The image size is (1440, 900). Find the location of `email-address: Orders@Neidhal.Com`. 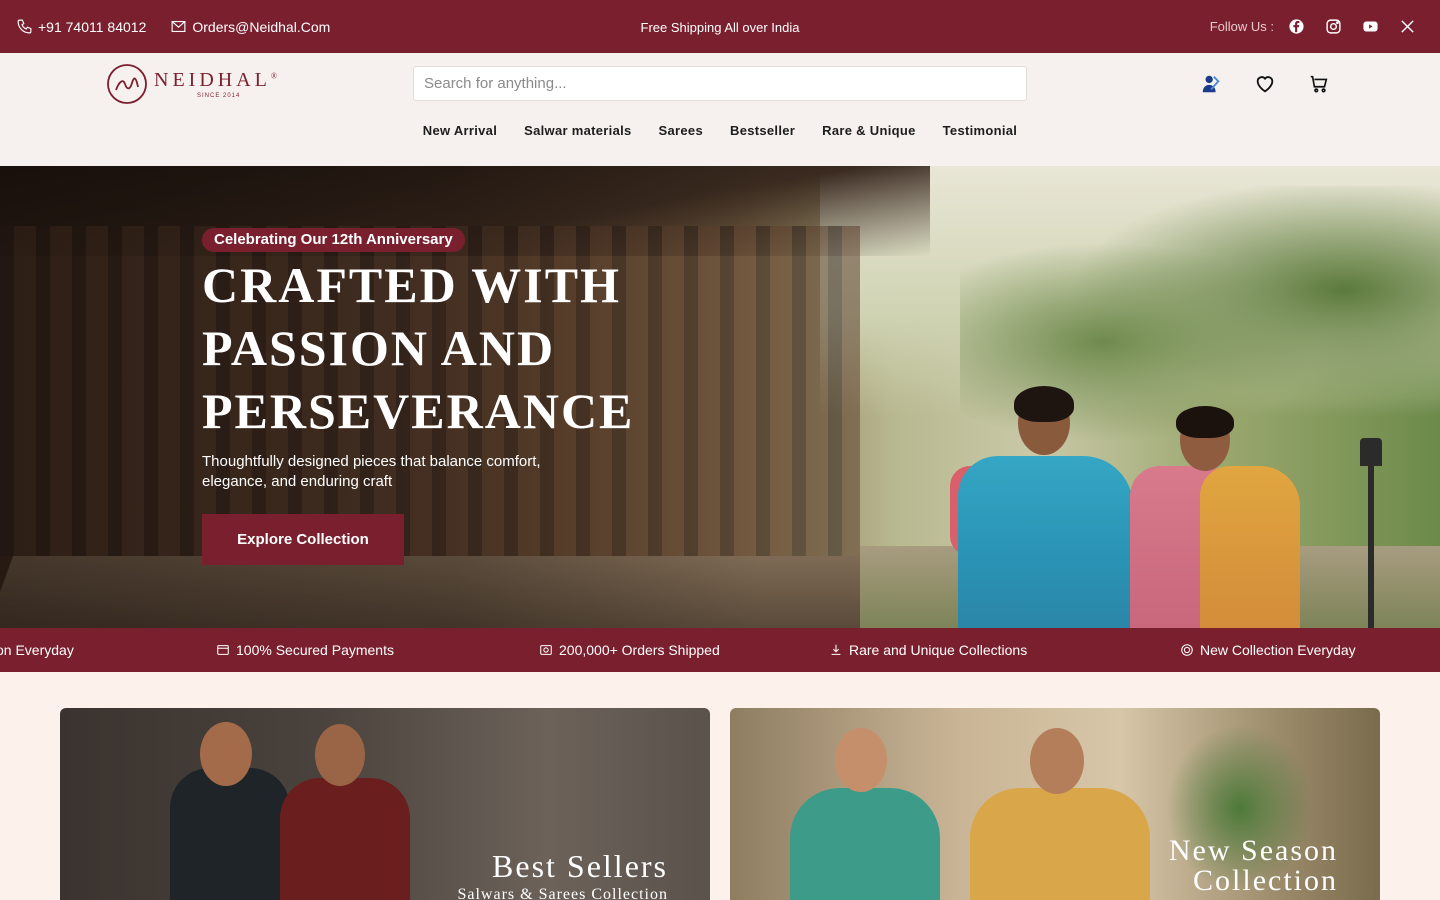

email-address: Orders@Neidhal.Com is located at coordinates (261, 26).